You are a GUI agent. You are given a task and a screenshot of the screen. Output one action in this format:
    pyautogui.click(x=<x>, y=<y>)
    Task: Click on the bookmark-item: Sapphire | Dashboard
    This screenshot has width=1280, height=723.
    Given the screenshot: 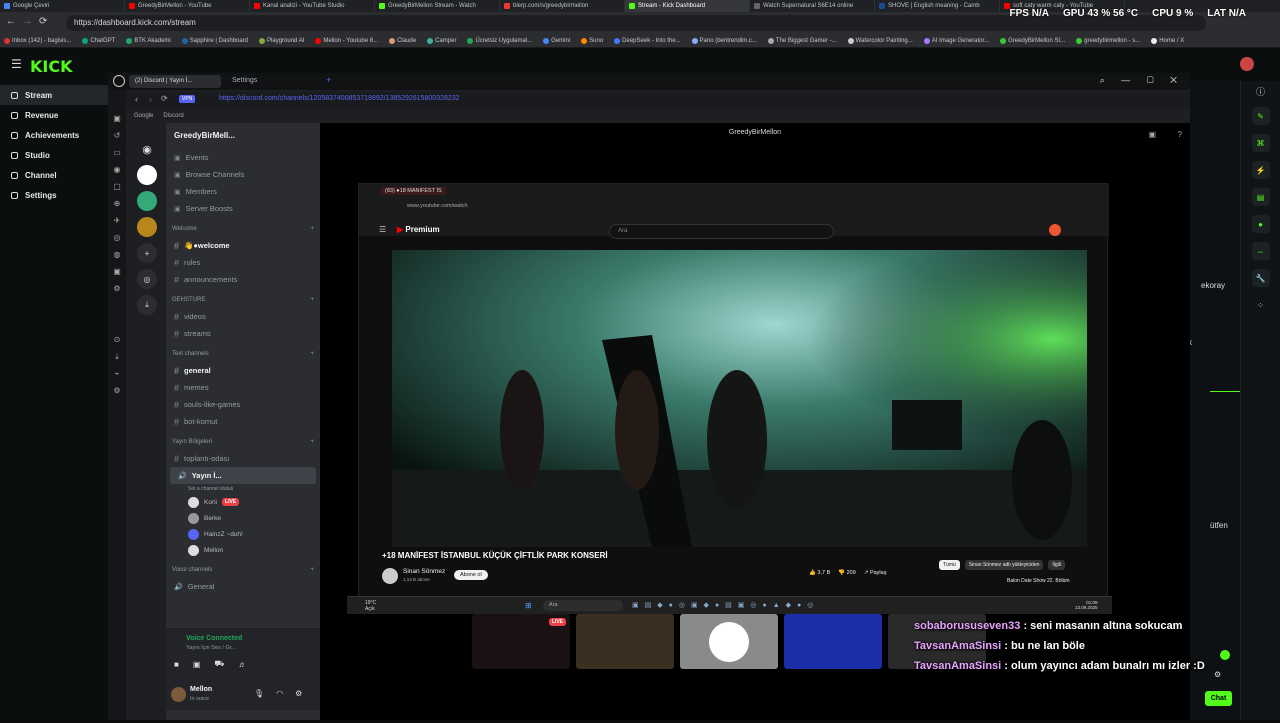 What is the action you would take?
    pyautogui.click(x=214, y=40)
    